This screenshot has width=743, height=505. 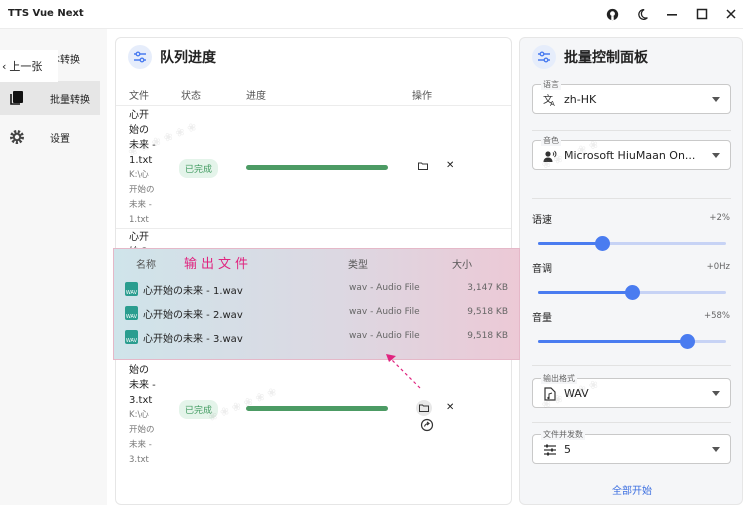 I want to click on sidebar: 本转换 批量转换 设置 ‹ 上一张, so click(x=53, y=267).